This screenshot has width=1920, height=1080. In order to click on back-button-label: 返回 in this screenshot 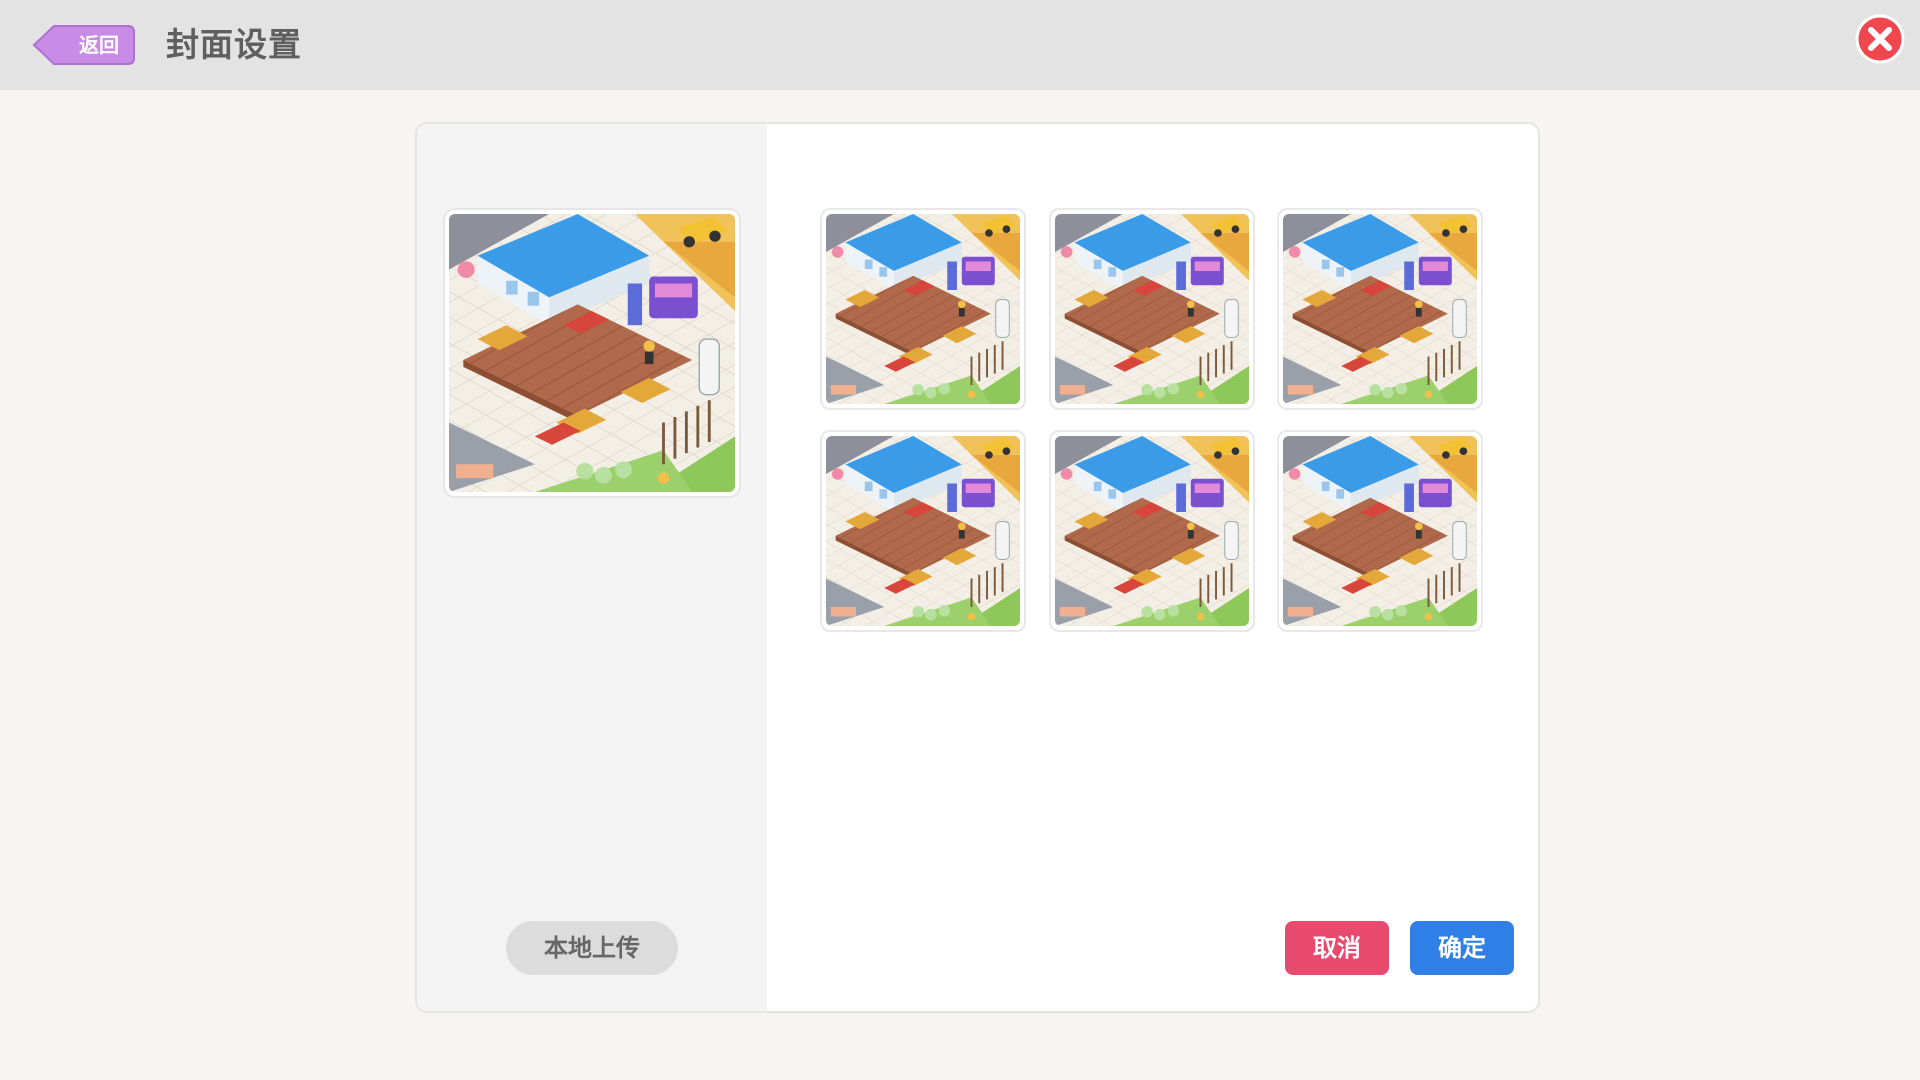, I will do `click(99, 45)`.